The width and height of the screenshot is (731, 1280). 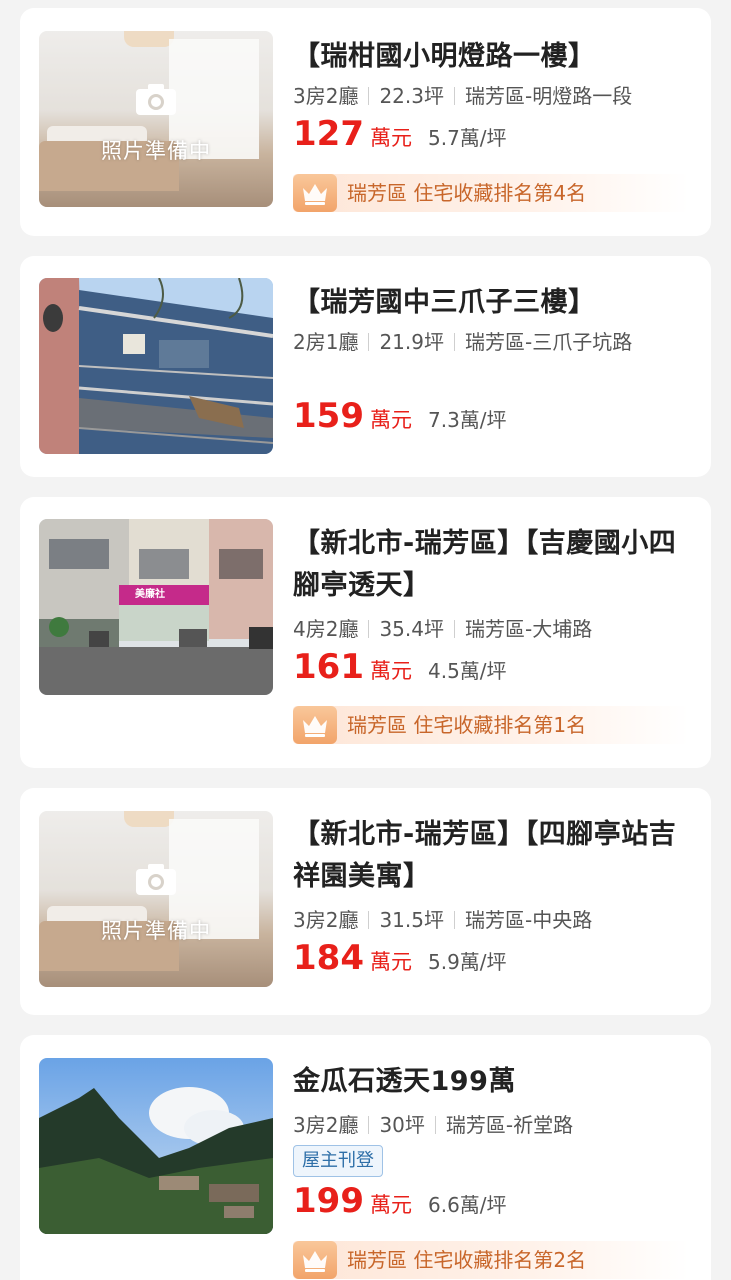 I want to click on price-row: 159 萬元 7.3萬/坪, so click(x=492, y=419).